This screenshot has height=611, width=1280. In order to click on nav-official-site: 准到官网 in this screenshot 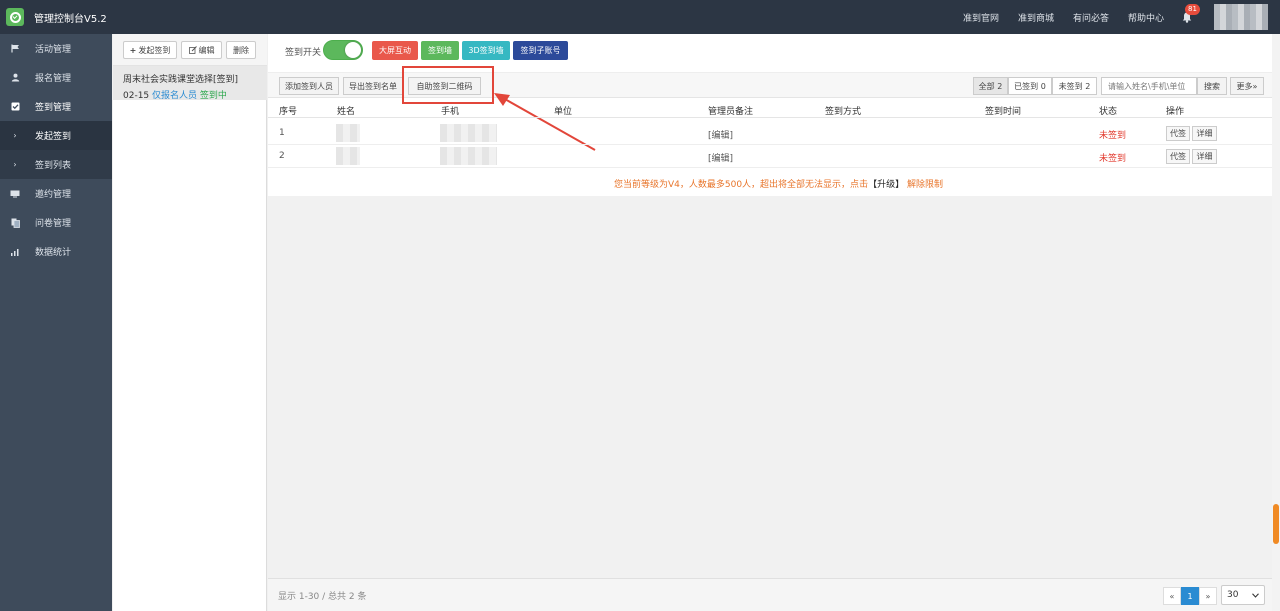, I will do `click(981, 17)`.